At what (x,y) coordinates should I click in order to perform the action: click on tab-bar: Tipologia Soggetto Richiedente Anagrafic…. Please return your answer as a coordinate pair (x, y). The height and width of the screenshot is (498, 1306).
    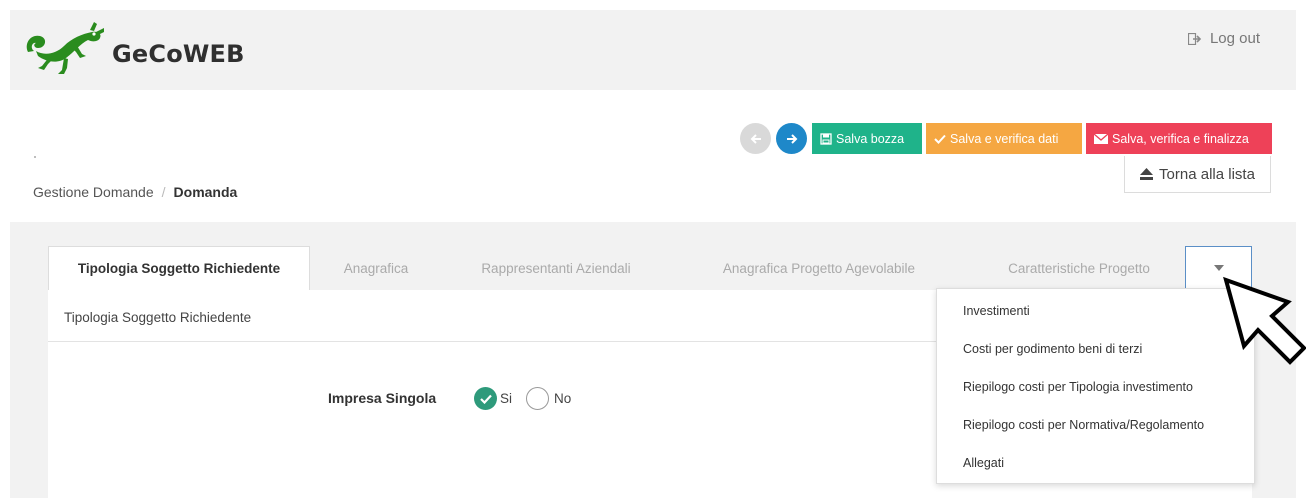
    Looking at the image, I should click on (650, 268).